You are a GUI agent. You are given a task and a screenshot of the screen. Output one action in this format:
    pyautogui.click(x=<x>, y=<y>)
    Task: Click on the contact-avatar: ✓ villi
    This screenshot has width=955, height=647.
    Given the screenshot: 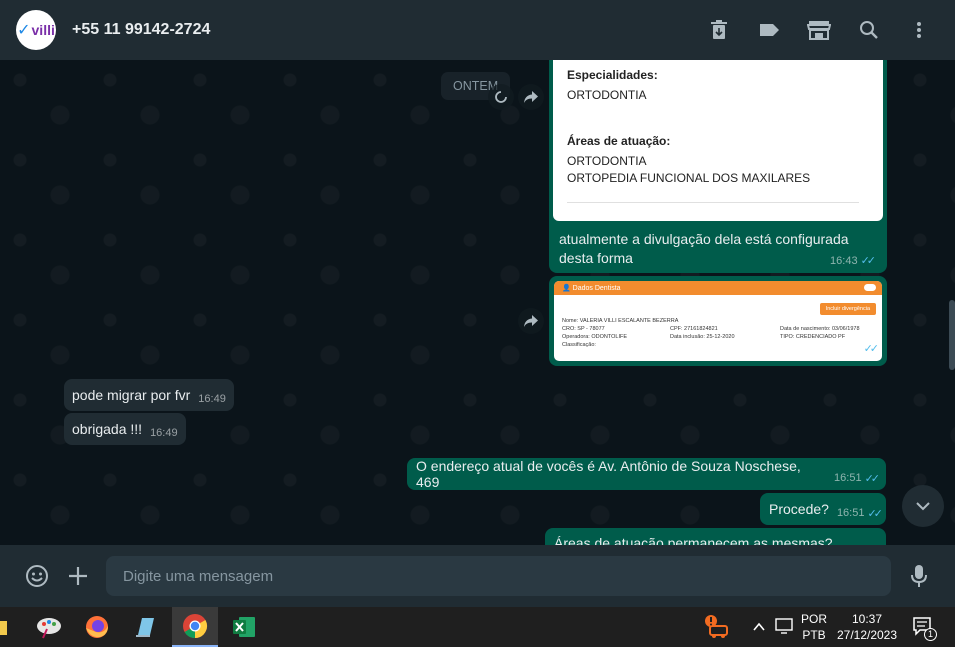 What is the action you would take?
    pyautogui.click(x=36, y=30)
    